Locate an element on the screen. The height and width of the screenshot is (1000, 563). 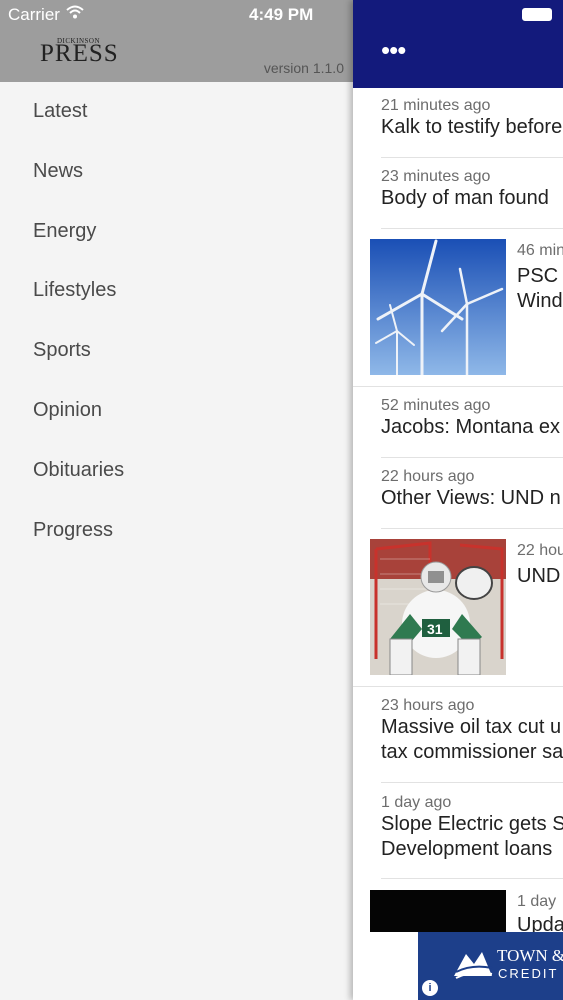
more-menu-button: ••• is located at coordinates (393, 50).